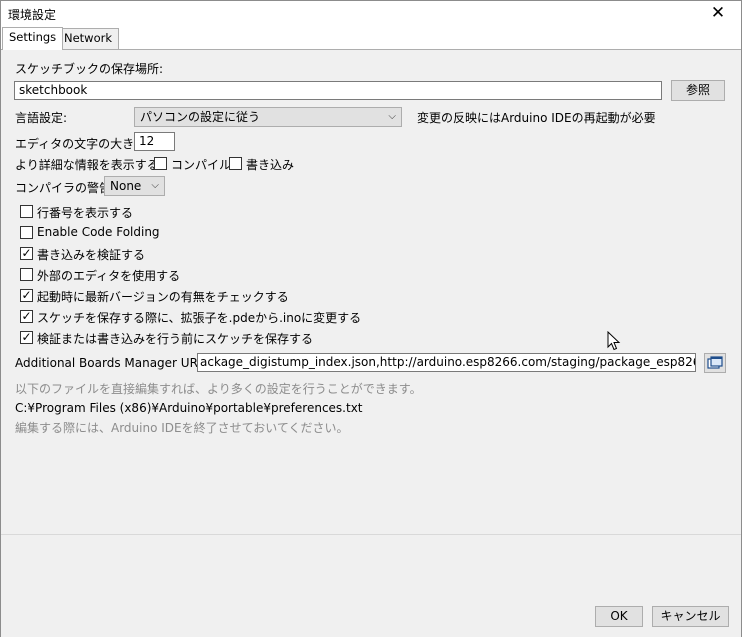  I want to click on window-title: 環境設定, so click(32, 15).